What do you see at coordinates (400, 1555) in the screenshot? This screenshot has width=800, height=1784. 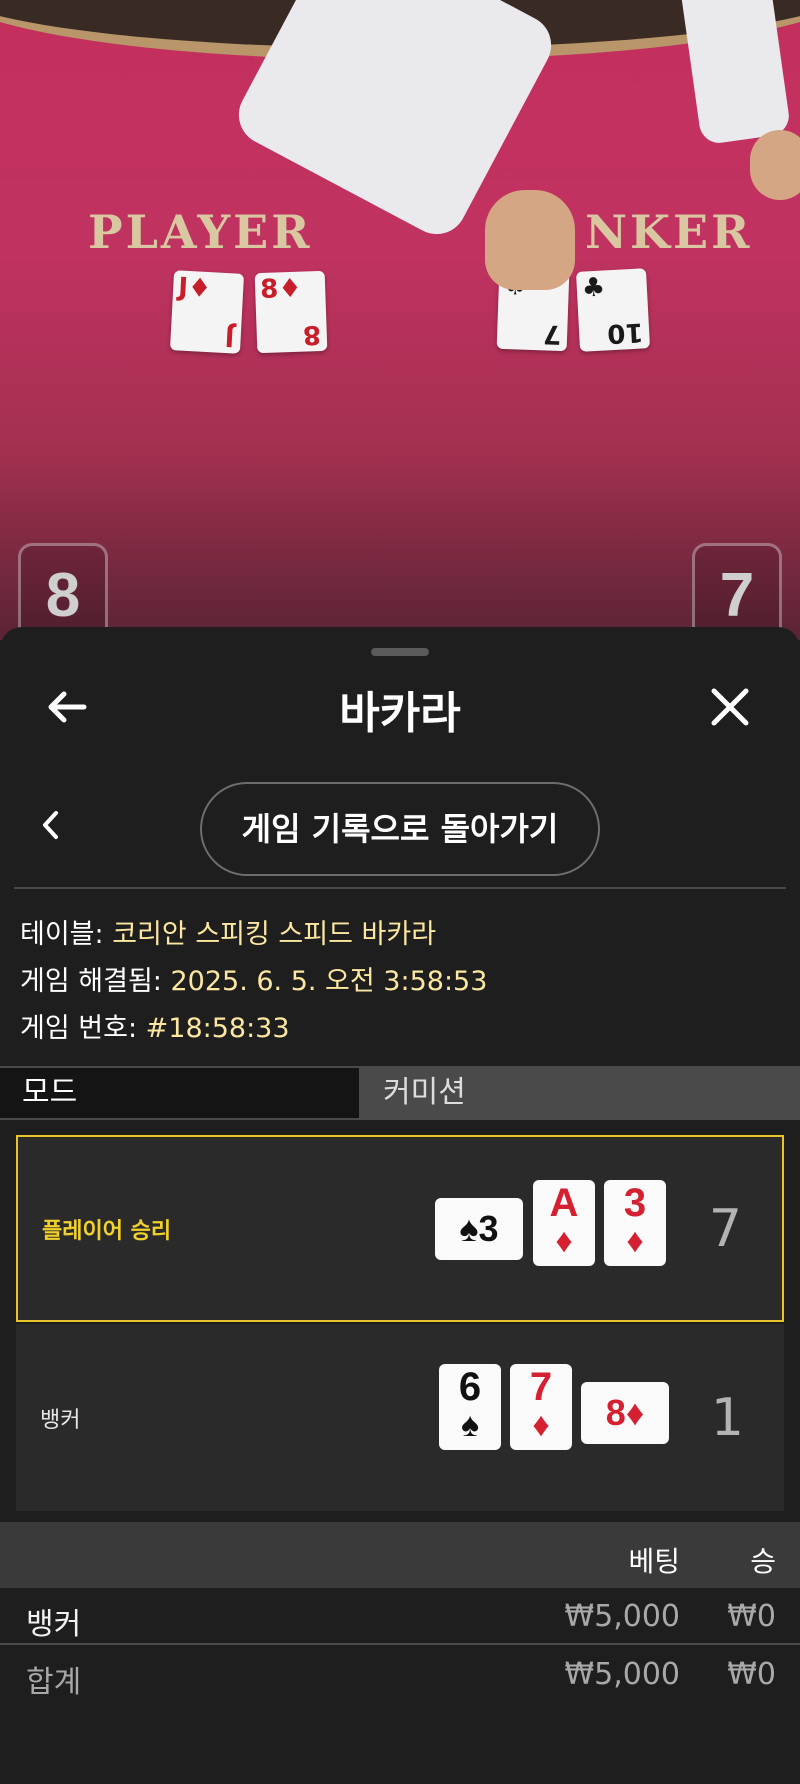 I see `bets-table-header: 베팅 승` at bounding box center [400, 1555].